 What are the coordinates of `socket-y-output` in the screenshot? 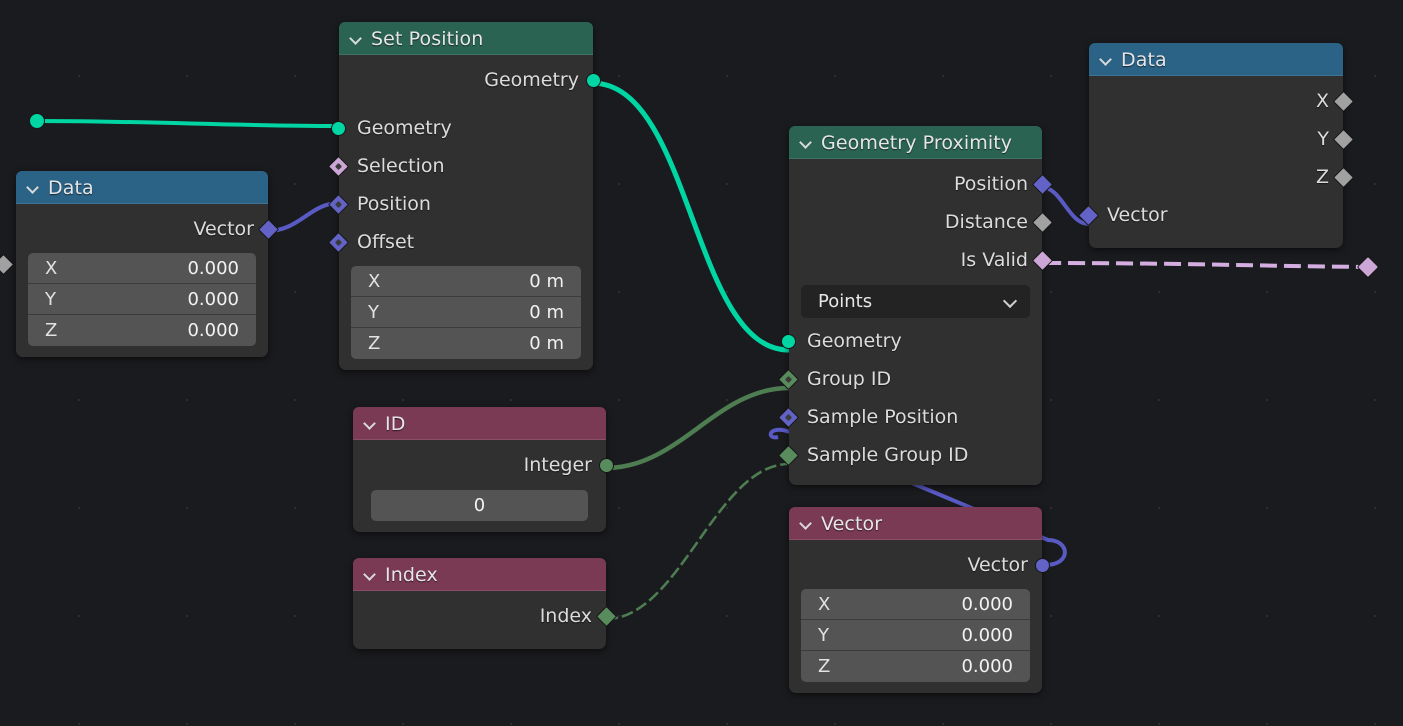 It's located at (1343, 139).